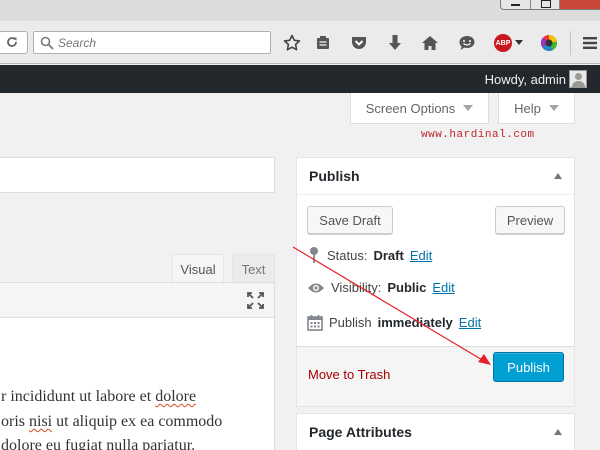 The height and width of the screenshot is (450, 600). I want to click on page-attributes-box: Page Attributes, so click(435, 431).